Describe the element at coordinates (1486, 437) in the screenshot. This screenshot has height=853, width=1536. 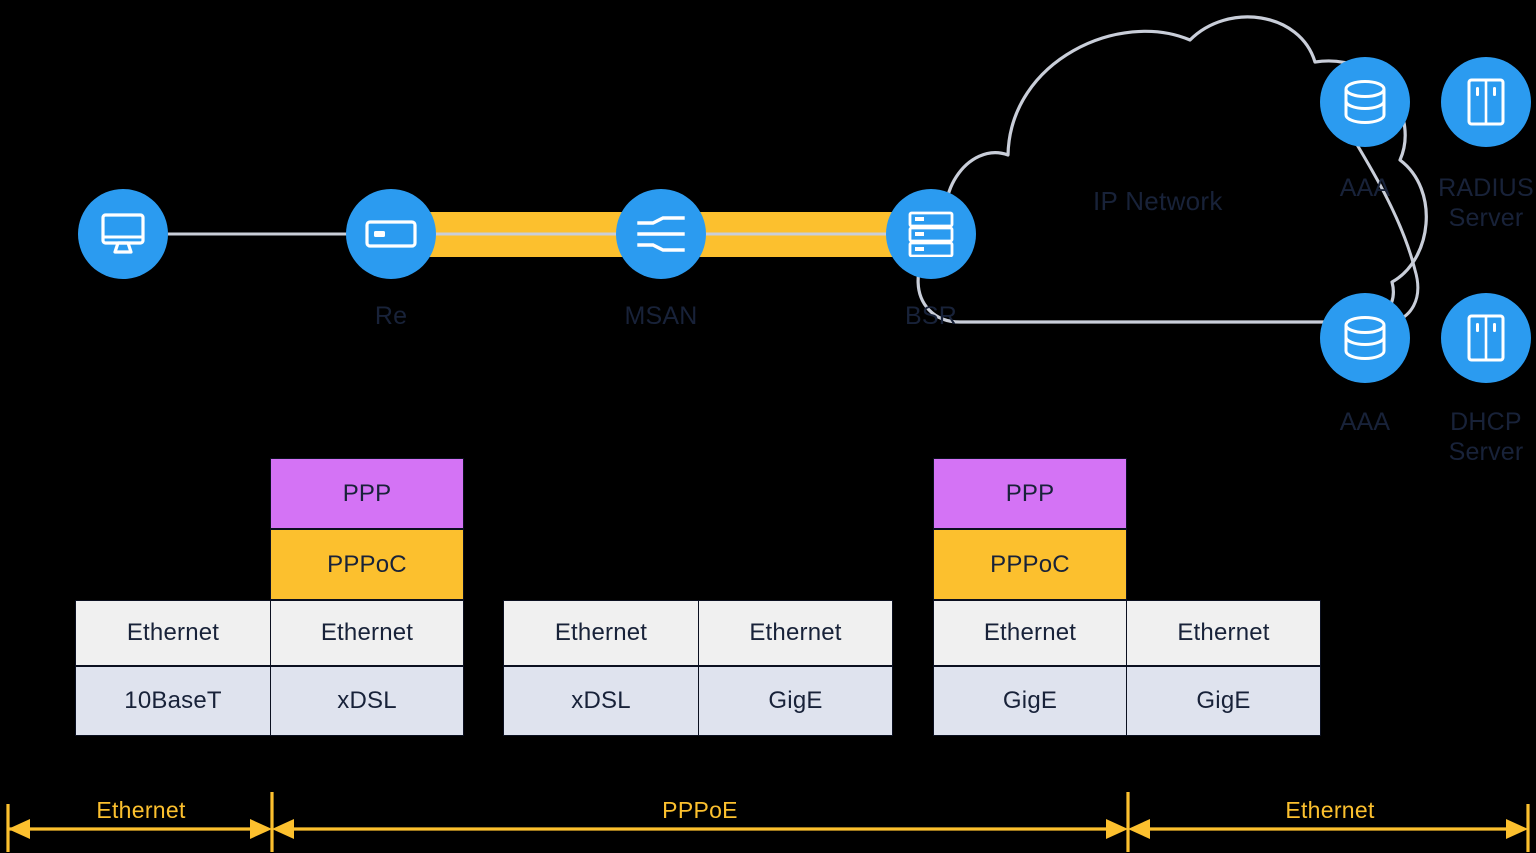
I see `node-label-dhcp-server: DHCP Server` at that location.